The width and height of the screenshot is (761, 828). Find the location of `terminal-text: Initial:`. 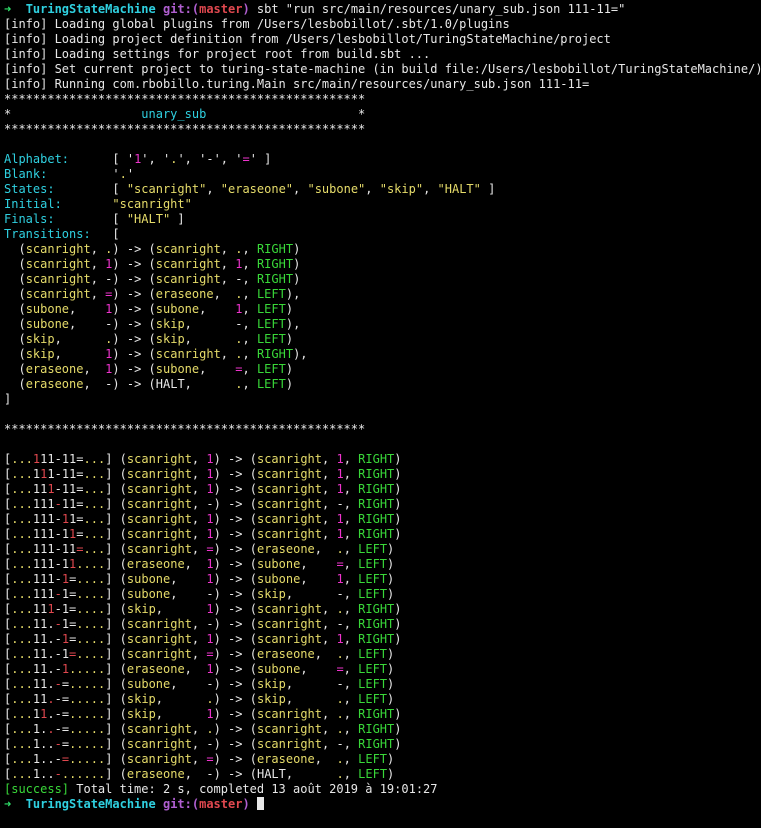

terminal-text: Initial: is located at coordinates (33, 204).